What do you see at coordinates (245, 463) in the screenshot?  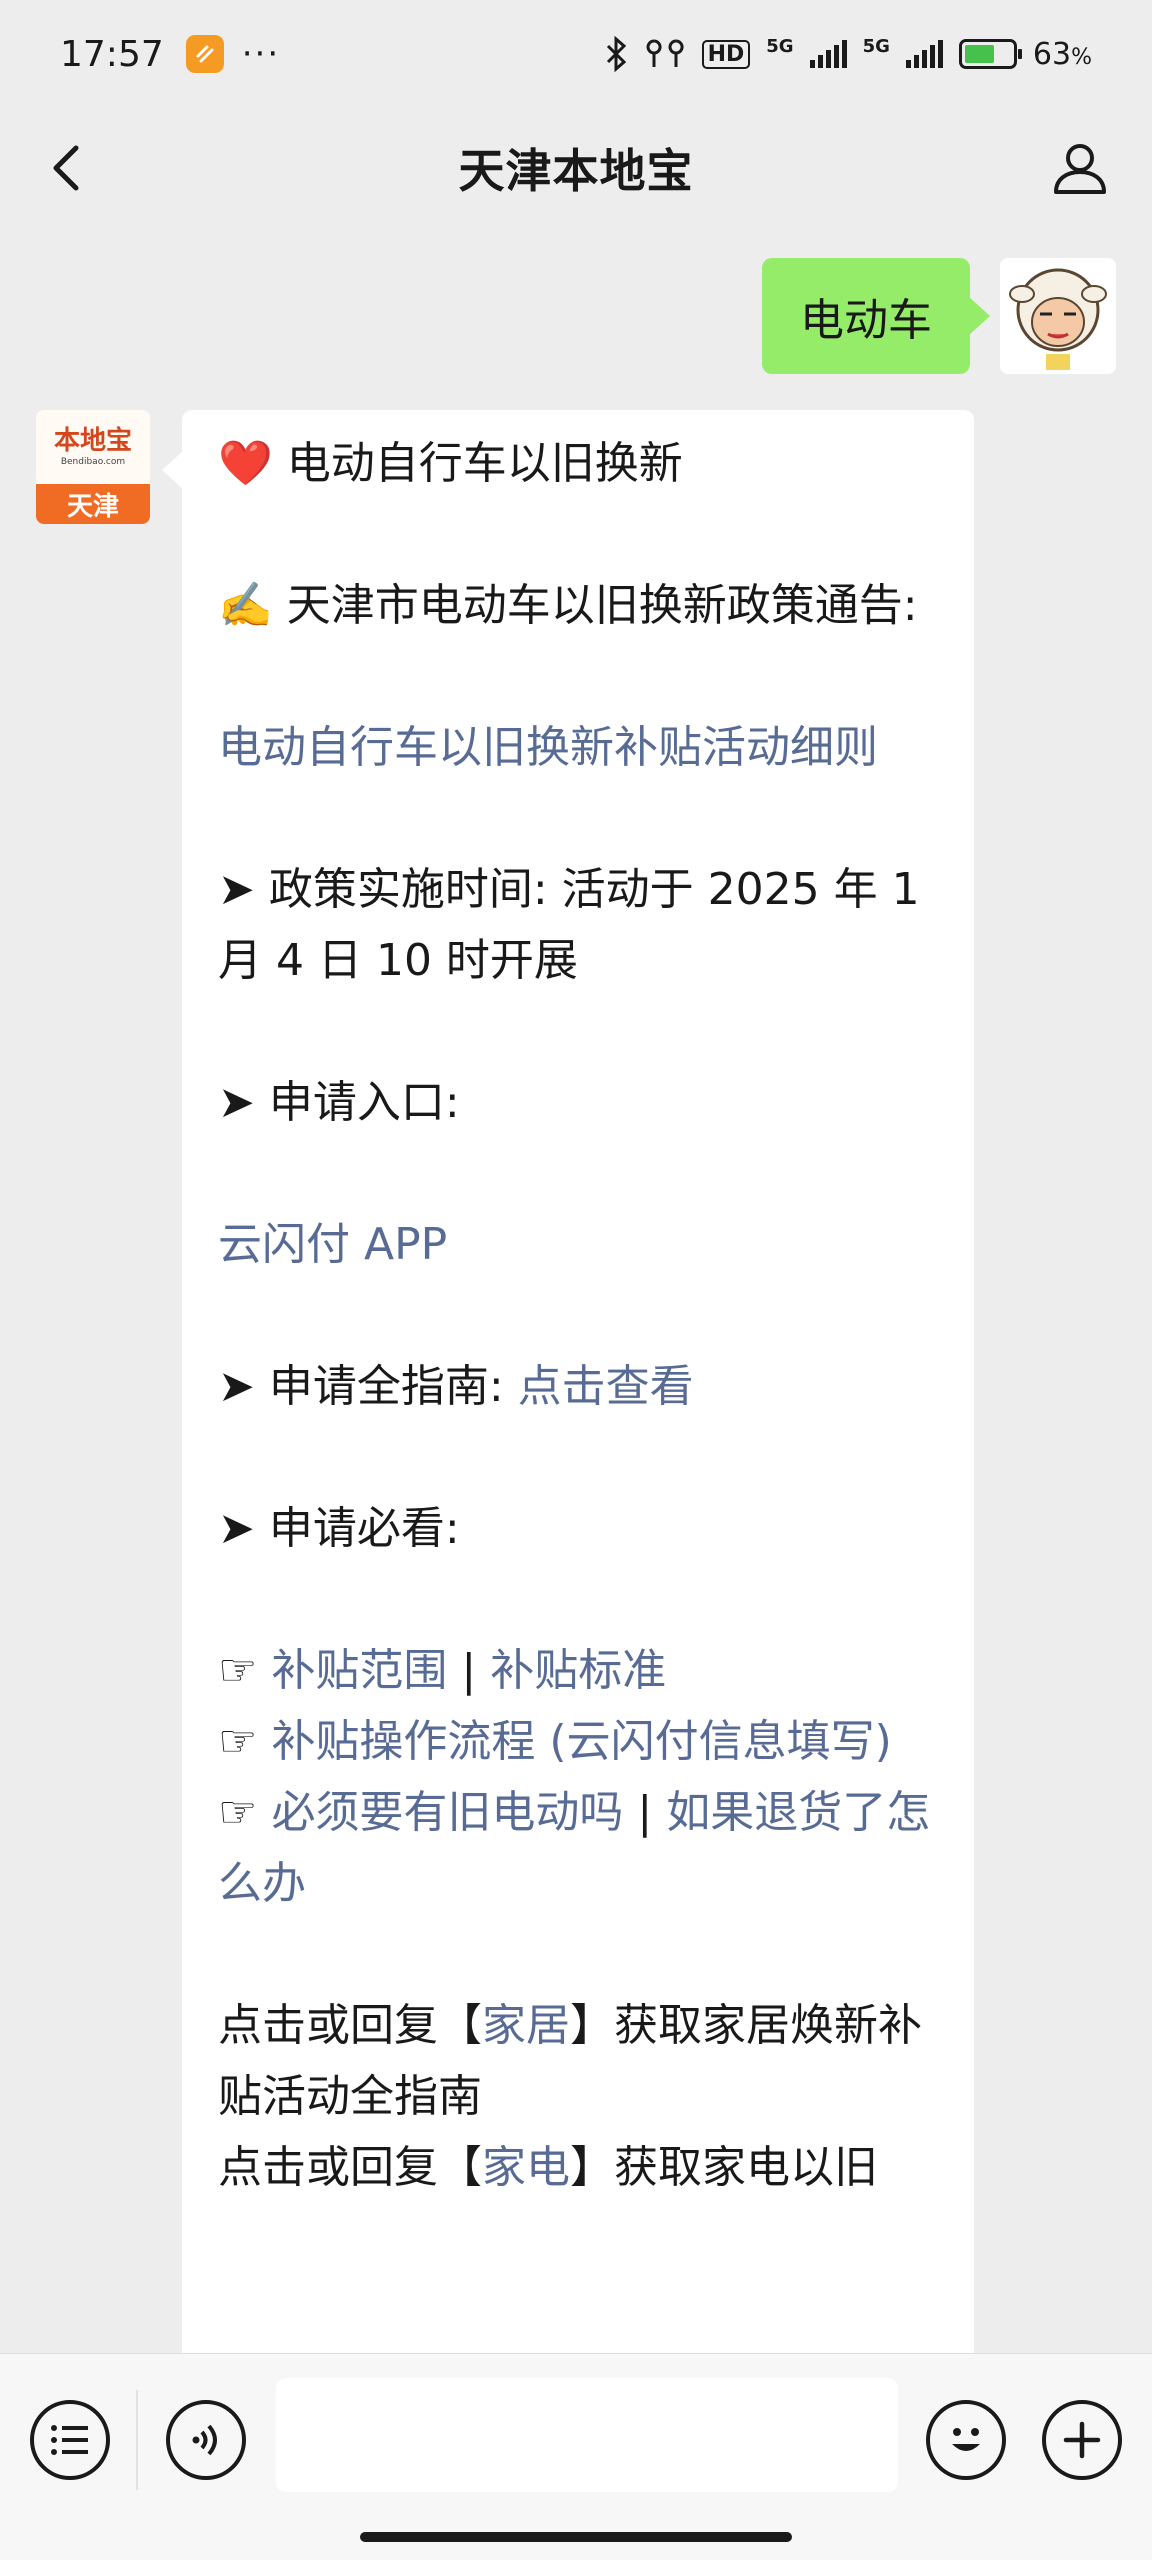 I see `heart-icon: ❤️` at bounding box center [245, 463].